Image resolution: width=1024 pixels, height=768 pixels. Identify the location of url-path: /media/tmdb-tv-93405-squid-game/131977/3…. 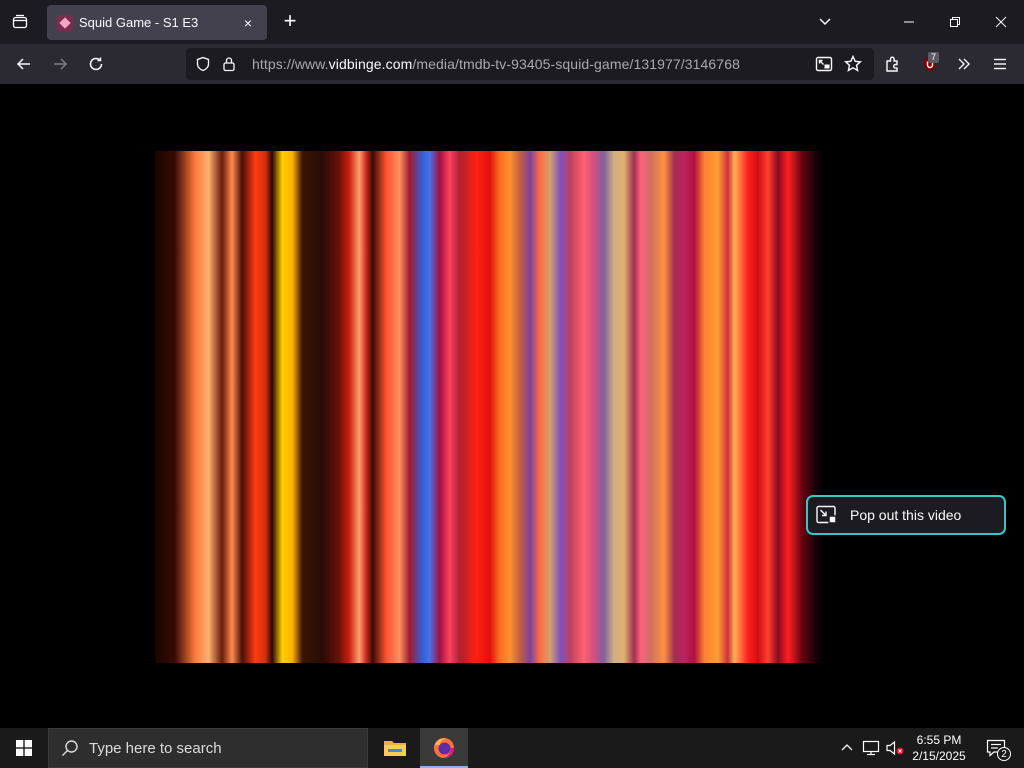
(576, 64).